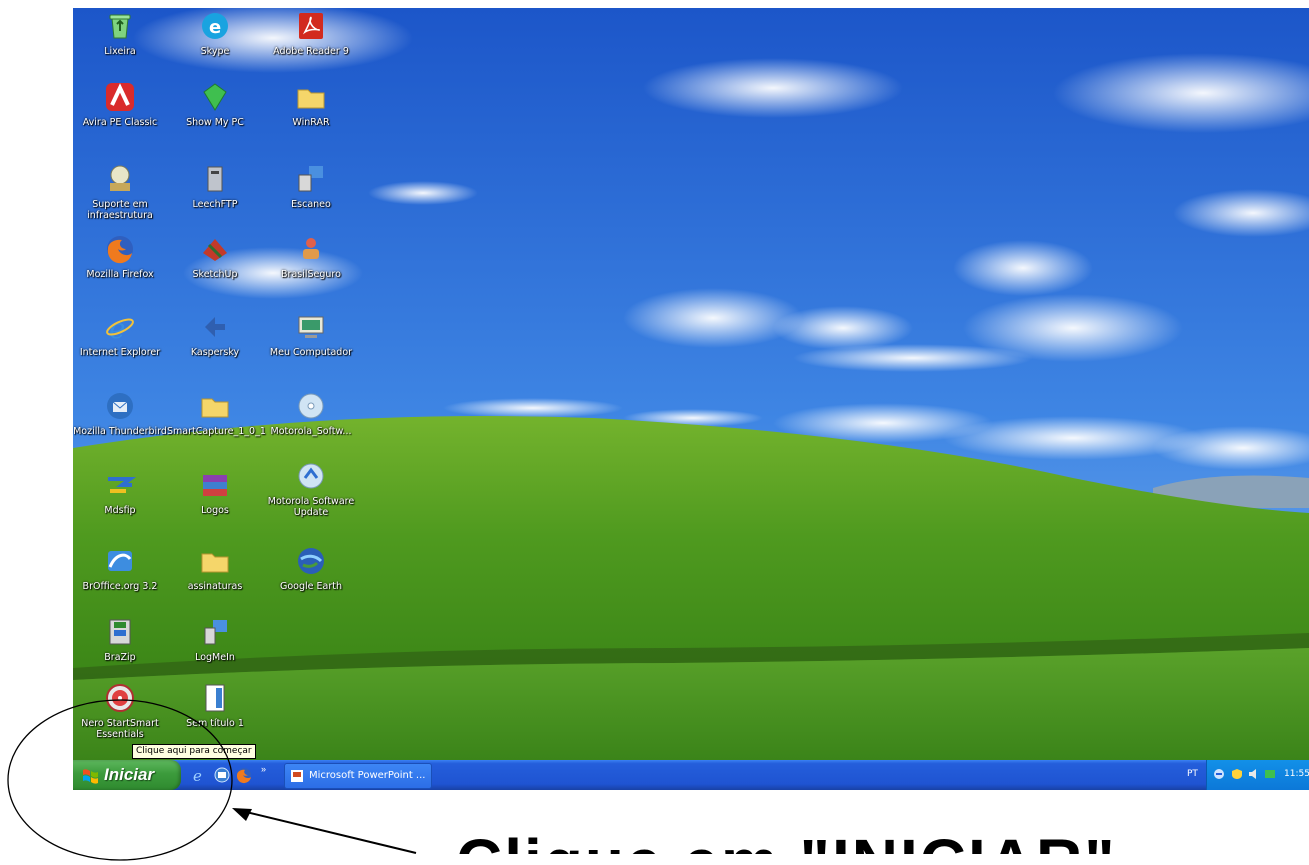 The width and height of the screenshot is (1309, 865). I want to click on my-computer-icon, so click(311, 327).